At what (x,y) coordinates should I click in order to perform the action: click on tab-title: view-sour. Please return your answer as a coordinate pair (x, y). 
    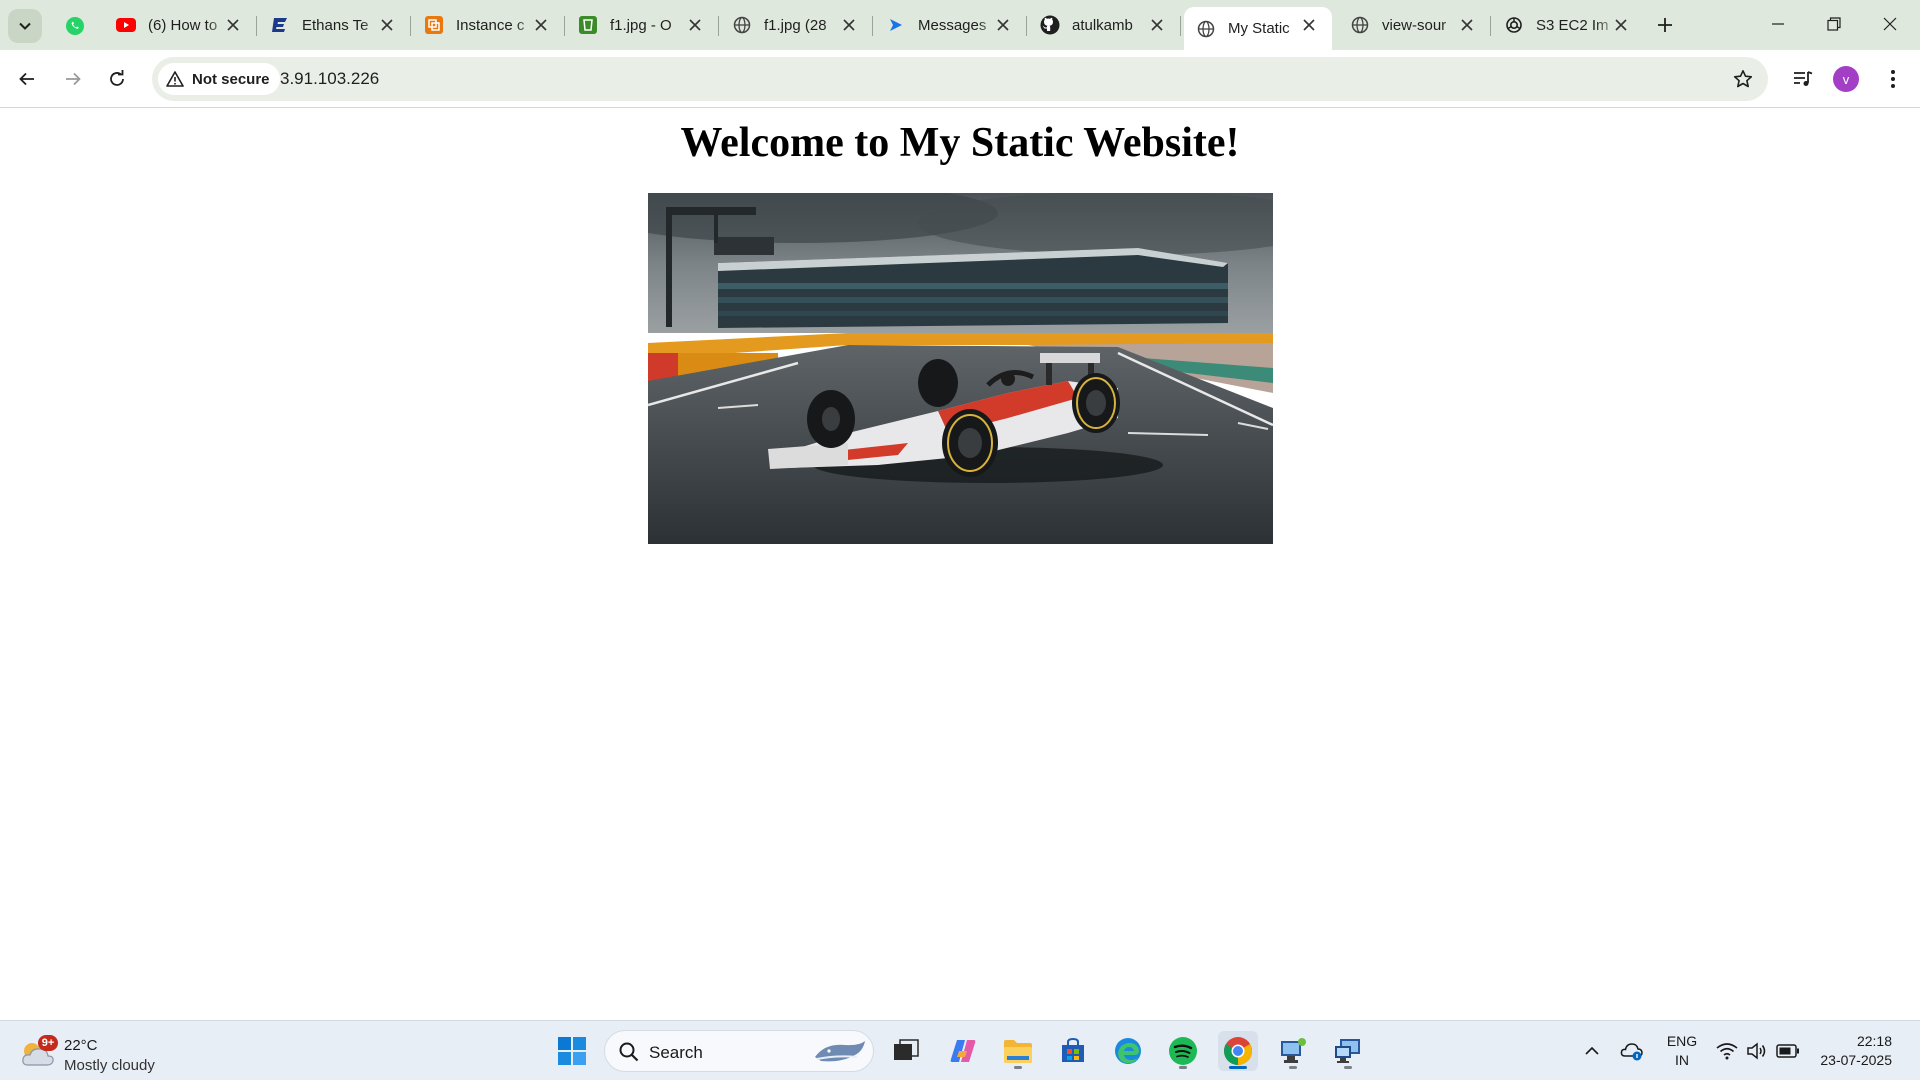
    Looking at the image, I should click on (1414, 25).